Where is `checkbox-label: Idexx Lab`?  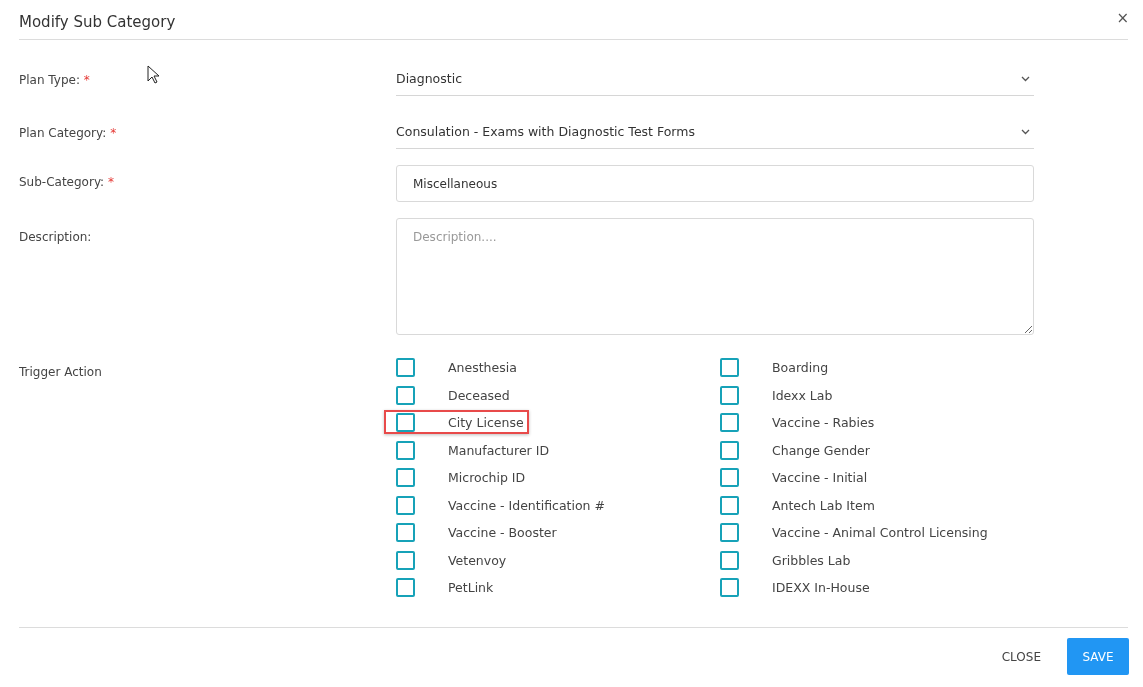
checkbox-label: Idexx Lab is located at coordinates (802, 395).